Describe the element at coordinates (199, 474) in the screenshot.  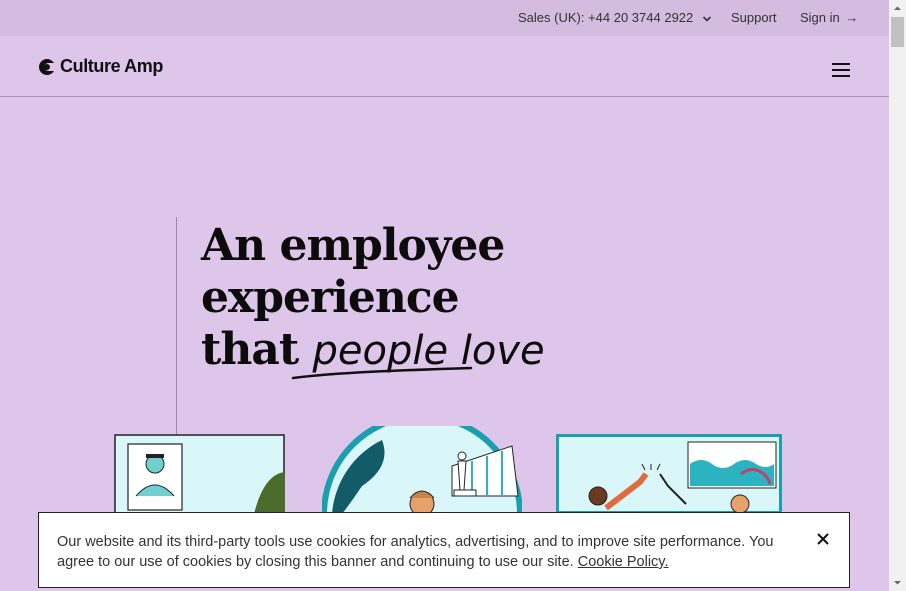
I see `portrait-illustration` at that location.